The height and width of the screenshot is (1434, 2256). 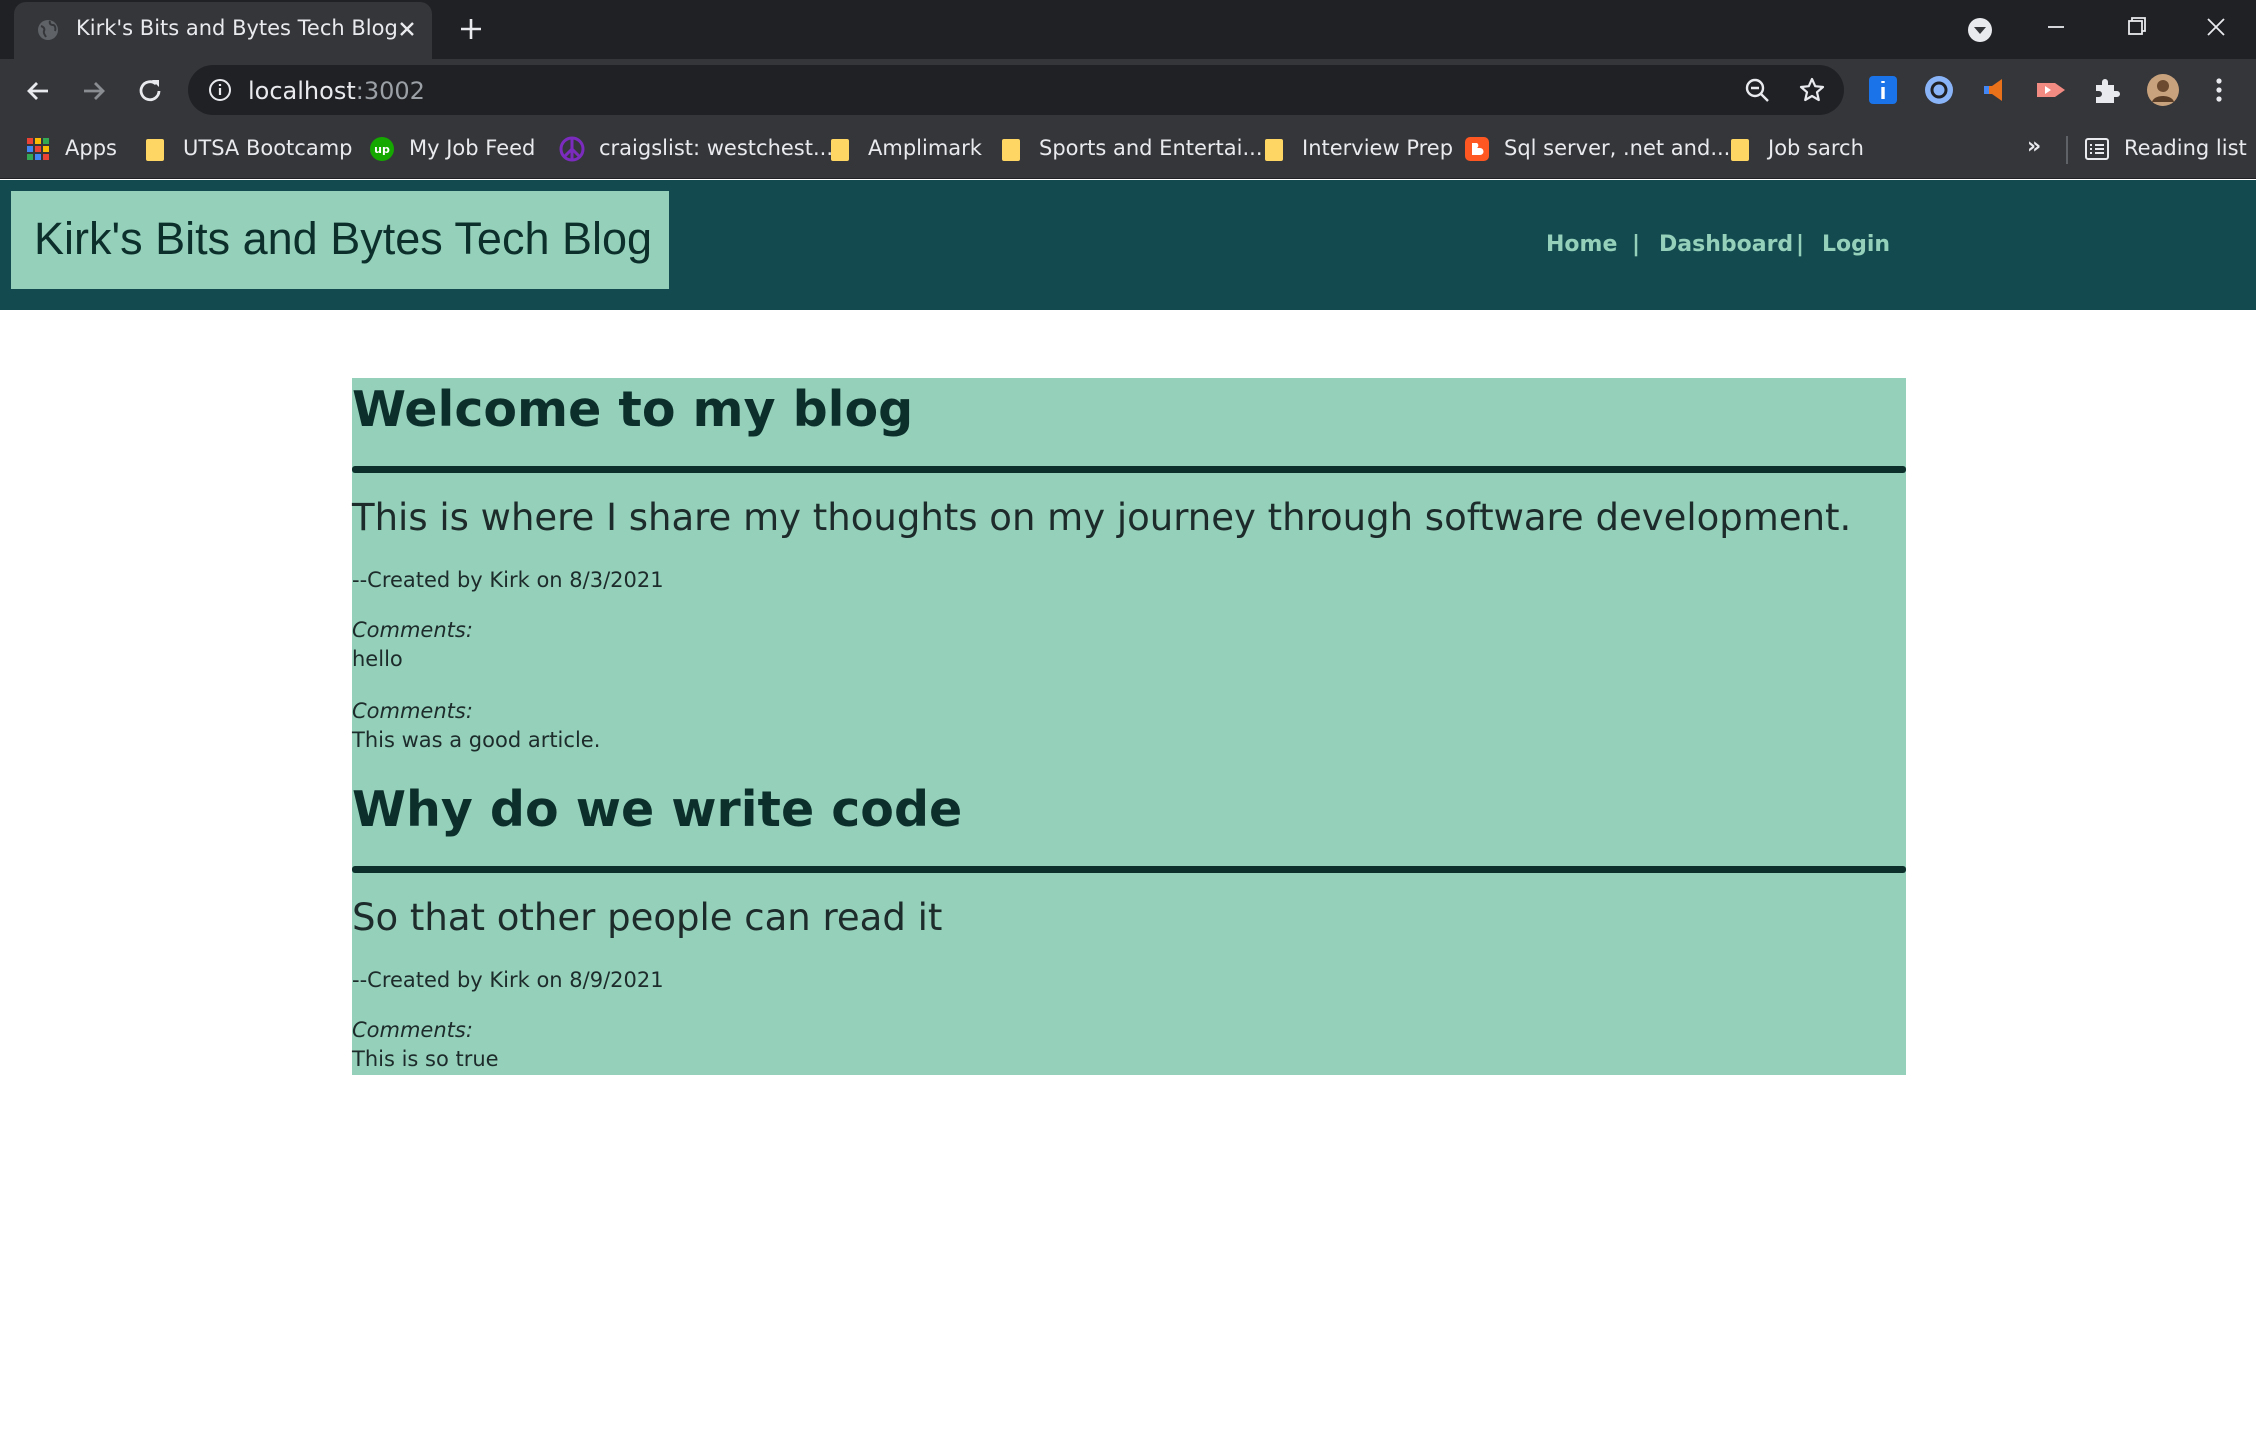 I want to click on address-bar: localhost:3002, so click(x=1016, y=90).